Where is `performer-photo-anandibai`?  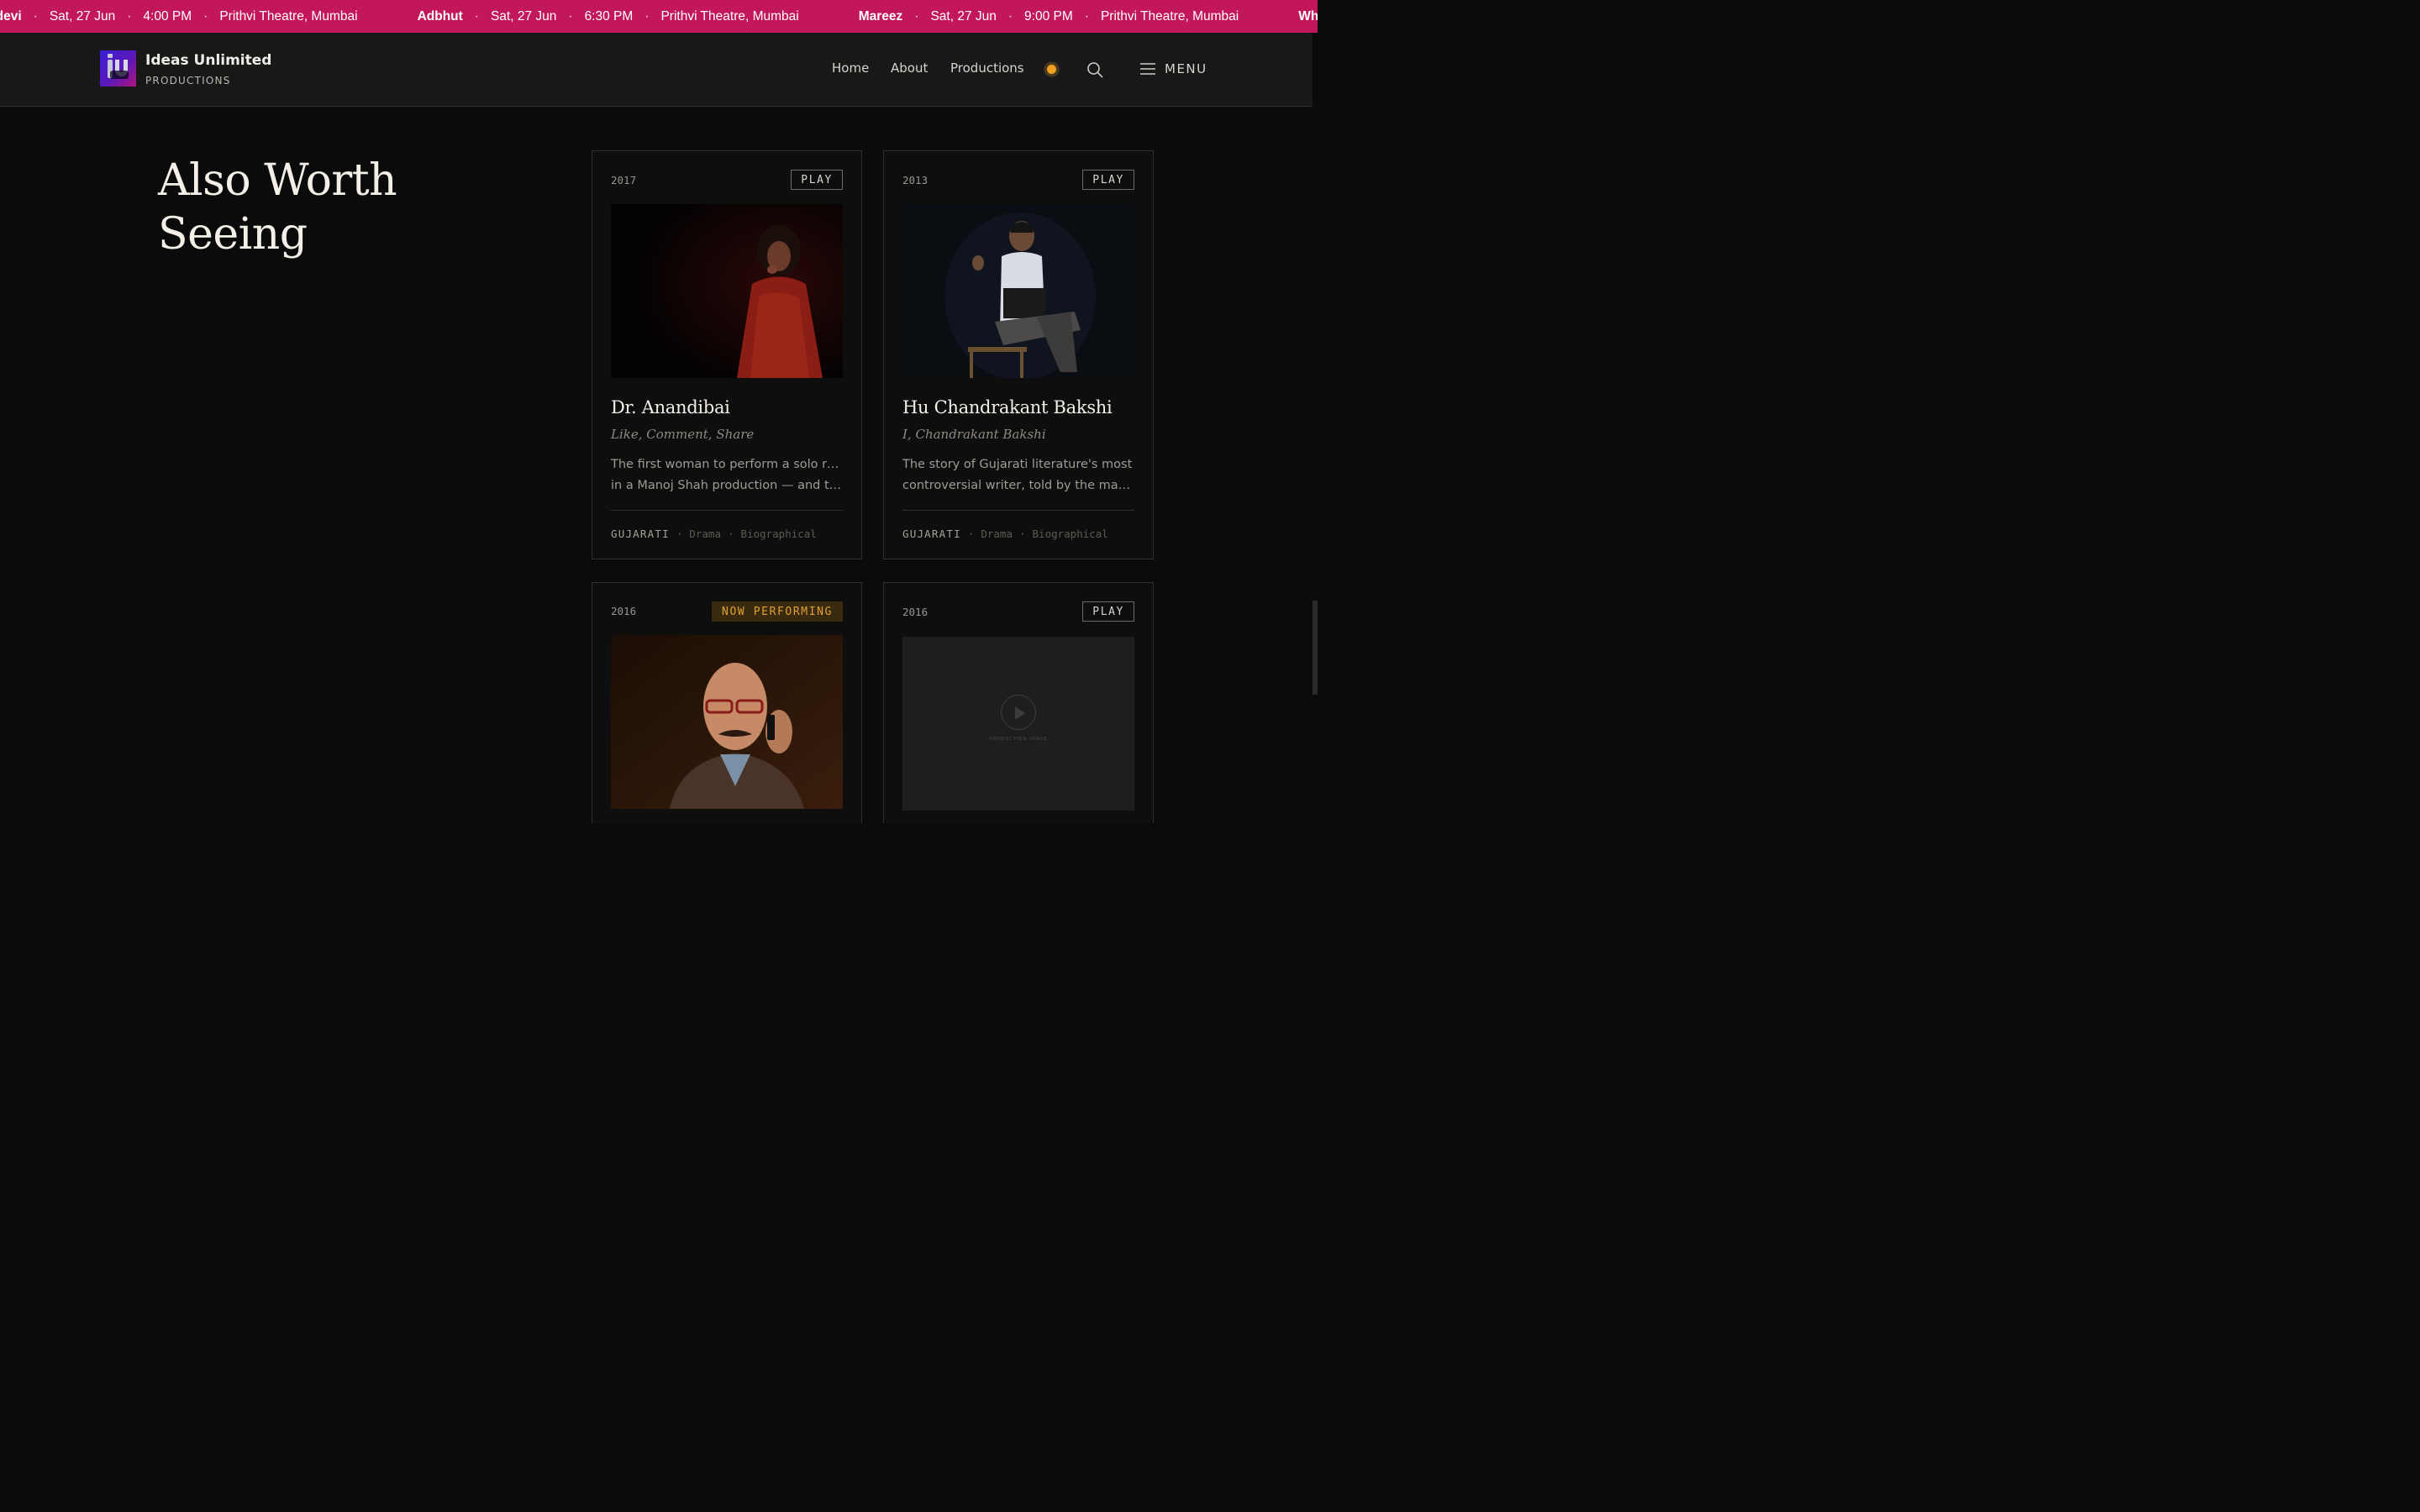
performer-photo-anandibai is located at coordinates (727, 291).